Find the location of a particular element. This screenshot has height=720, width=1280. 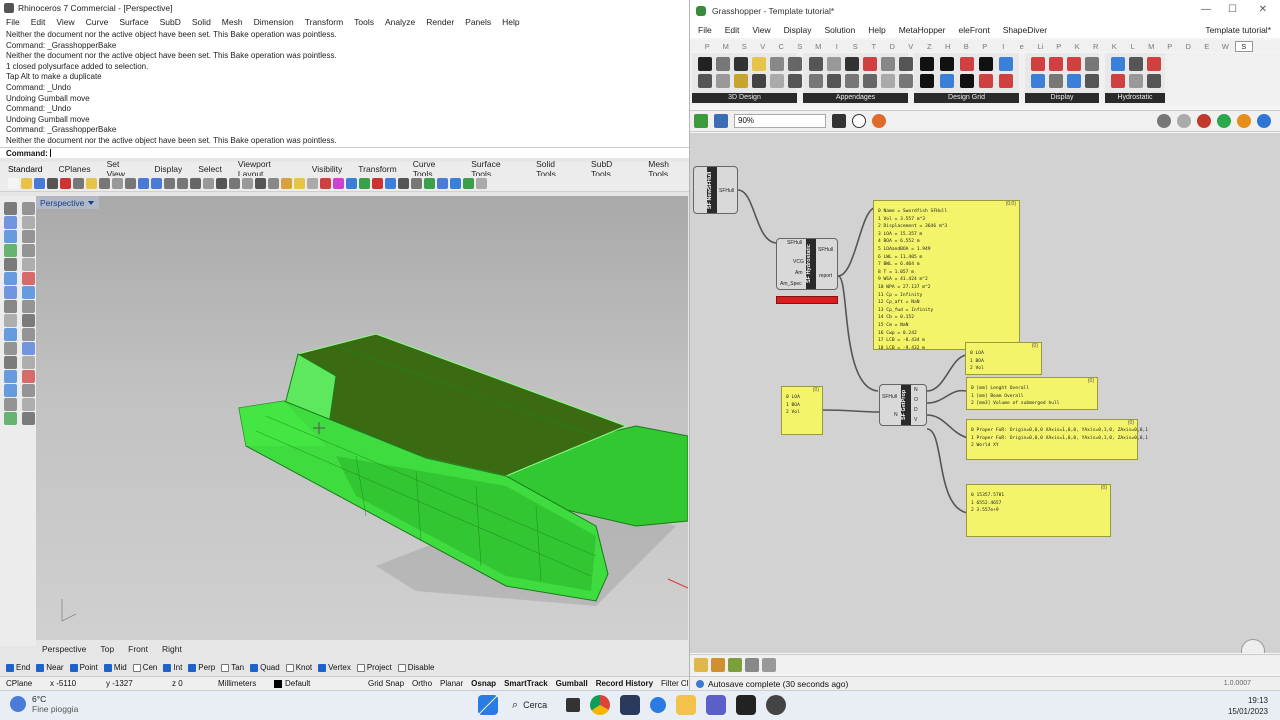

toolbar-tool-7-icon is located at coordinates (104, 183).